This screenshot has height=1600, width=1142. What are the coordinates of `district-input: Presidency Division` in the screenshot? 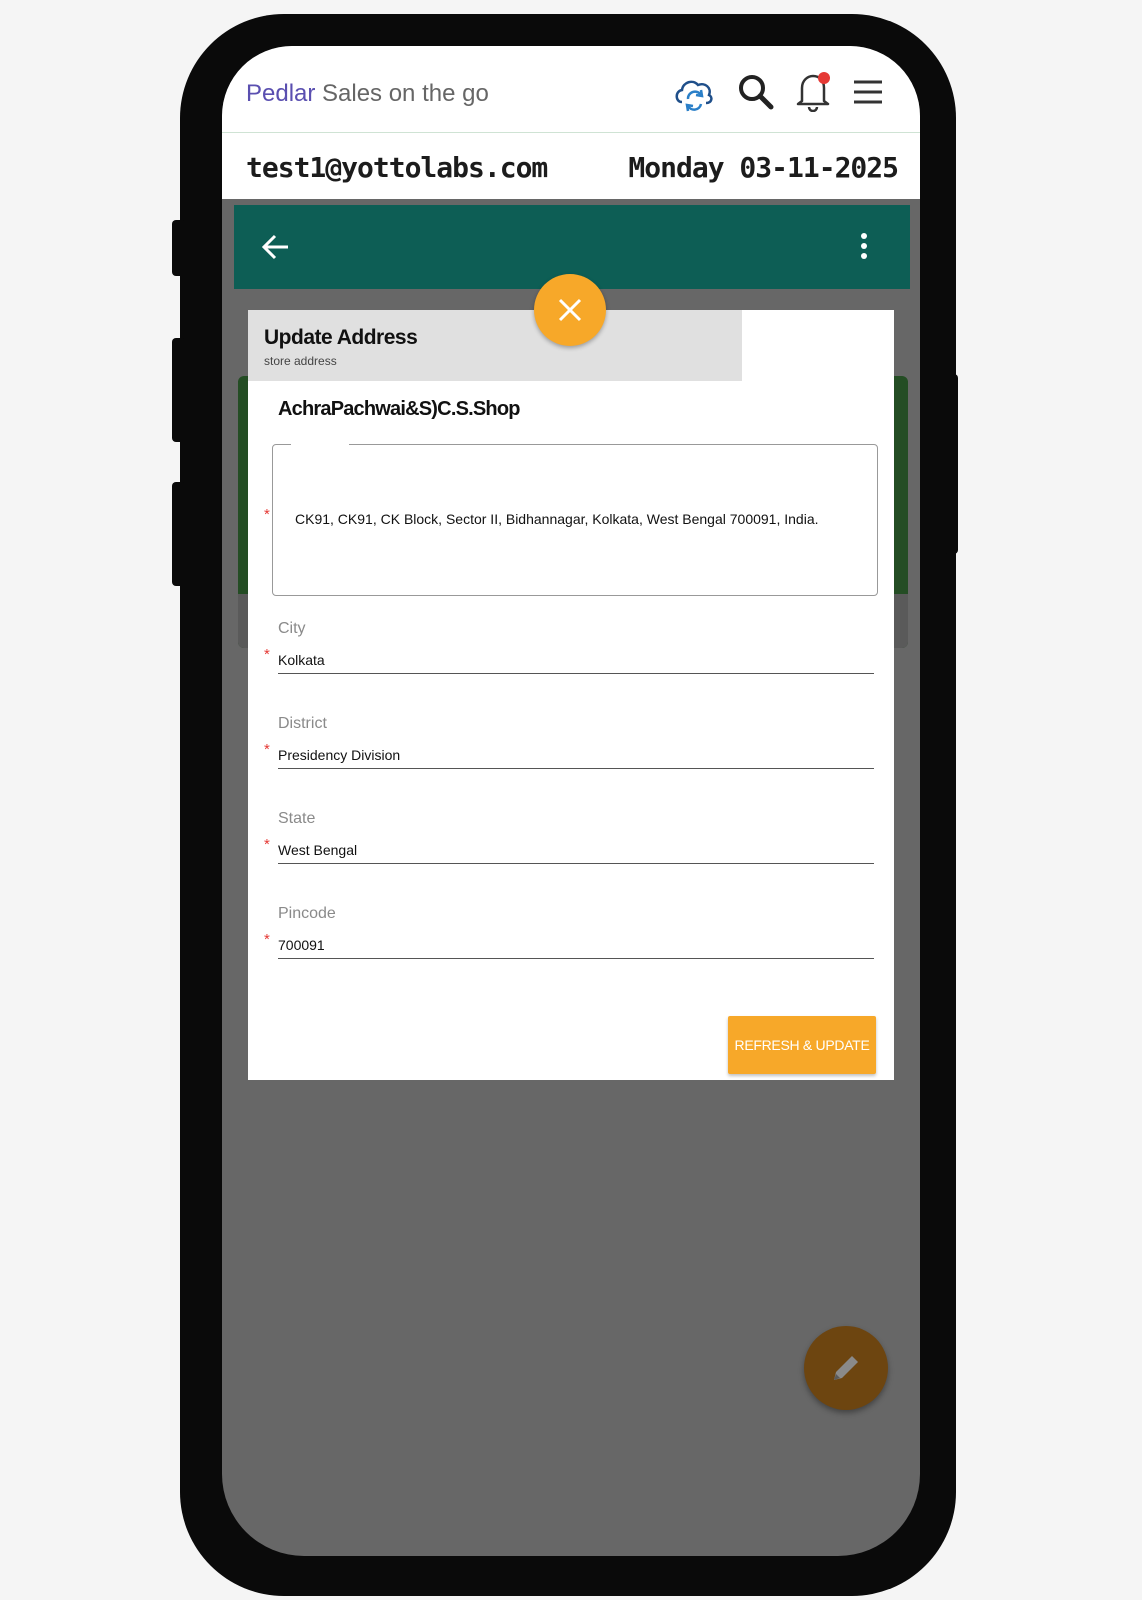 It's located at (339, 755).